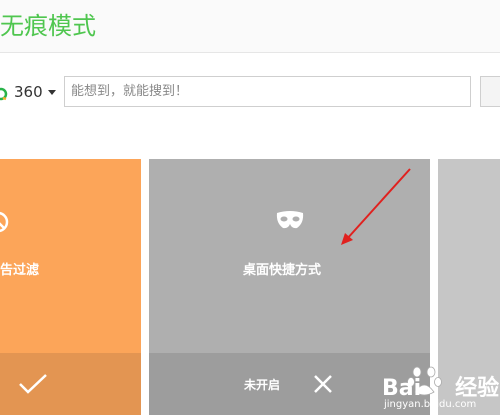 Image resolution: width=500 pixels, height=420 pixels. I want to click on watermark-url: jingyan.baidu.com, so click(430, 404).